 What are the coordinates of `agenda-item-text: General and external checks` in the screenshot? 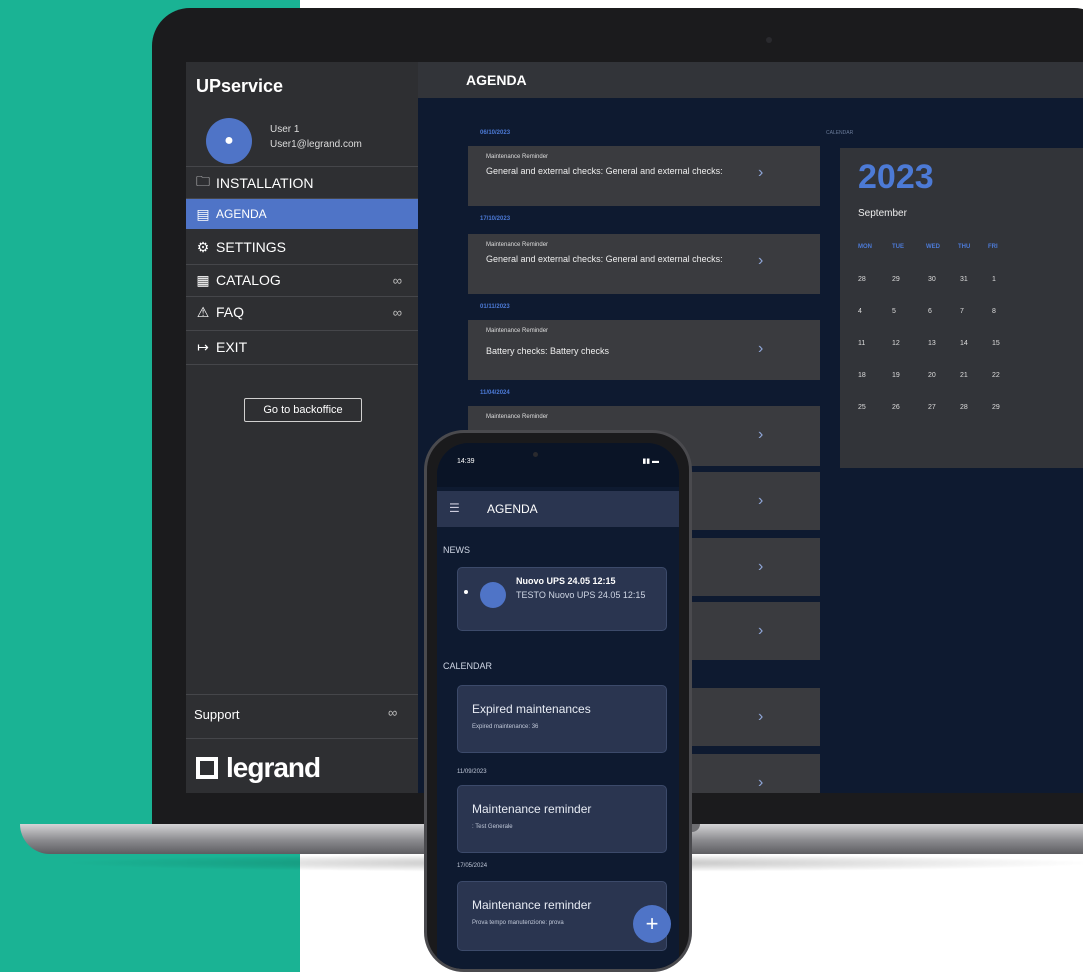 It's located at (604, 259).